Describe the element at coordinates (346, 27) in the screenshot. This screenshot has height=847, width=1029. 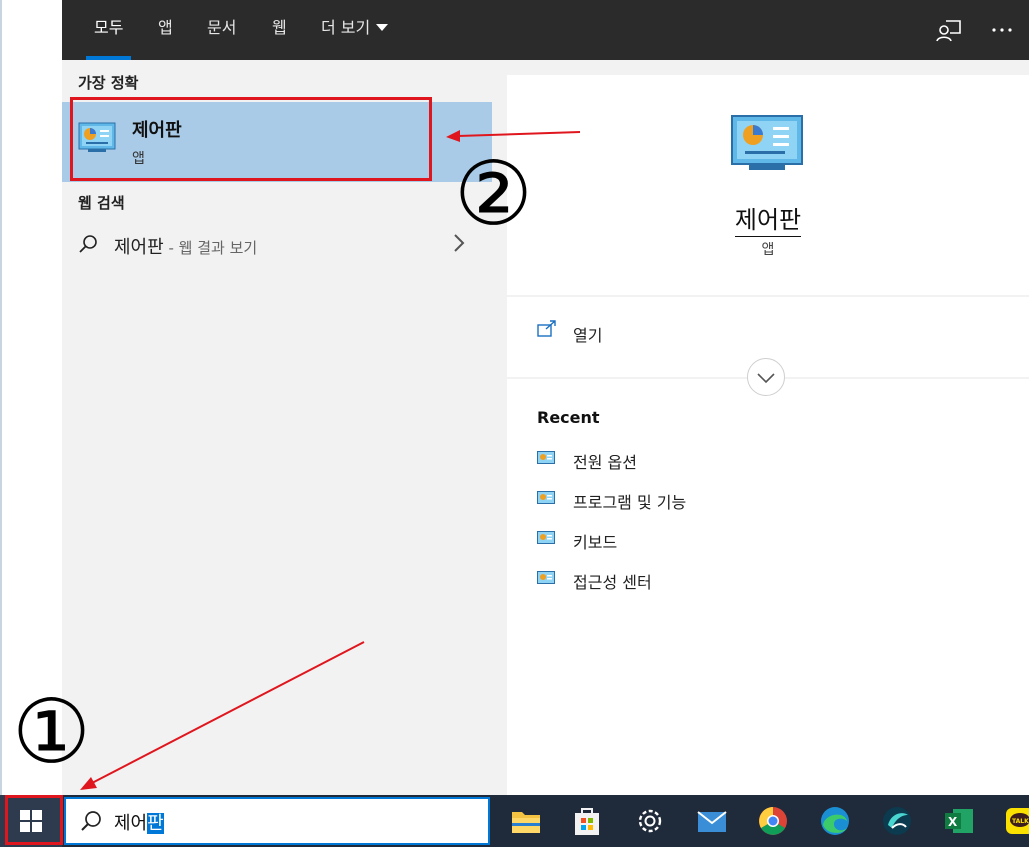
I see `tab-more-label: 더 보기` at that location.